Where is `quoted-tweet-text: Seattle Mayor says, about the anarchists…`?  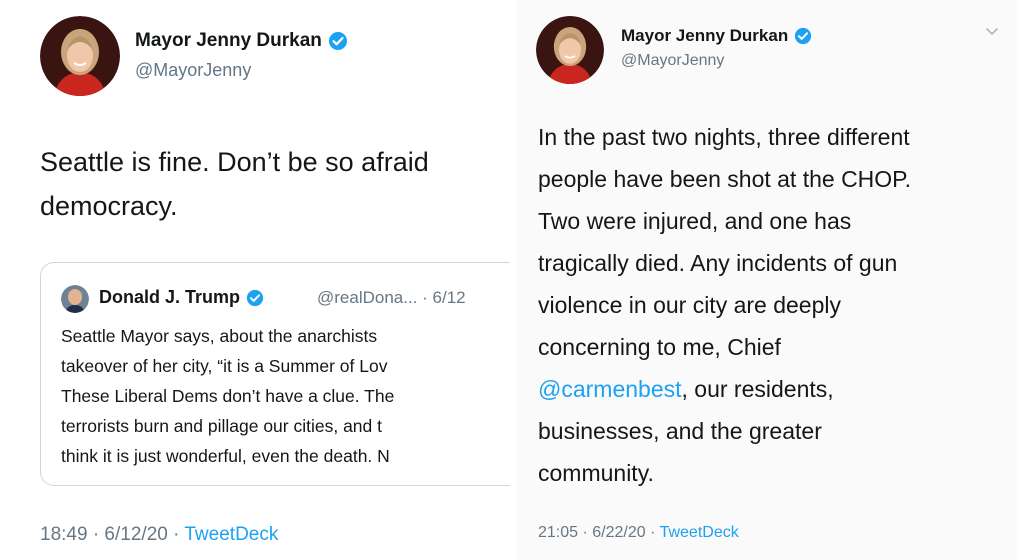 quoted-tweet-text: Seattle Mayor says, about the anarchists… is located at coordinates (228, 396).